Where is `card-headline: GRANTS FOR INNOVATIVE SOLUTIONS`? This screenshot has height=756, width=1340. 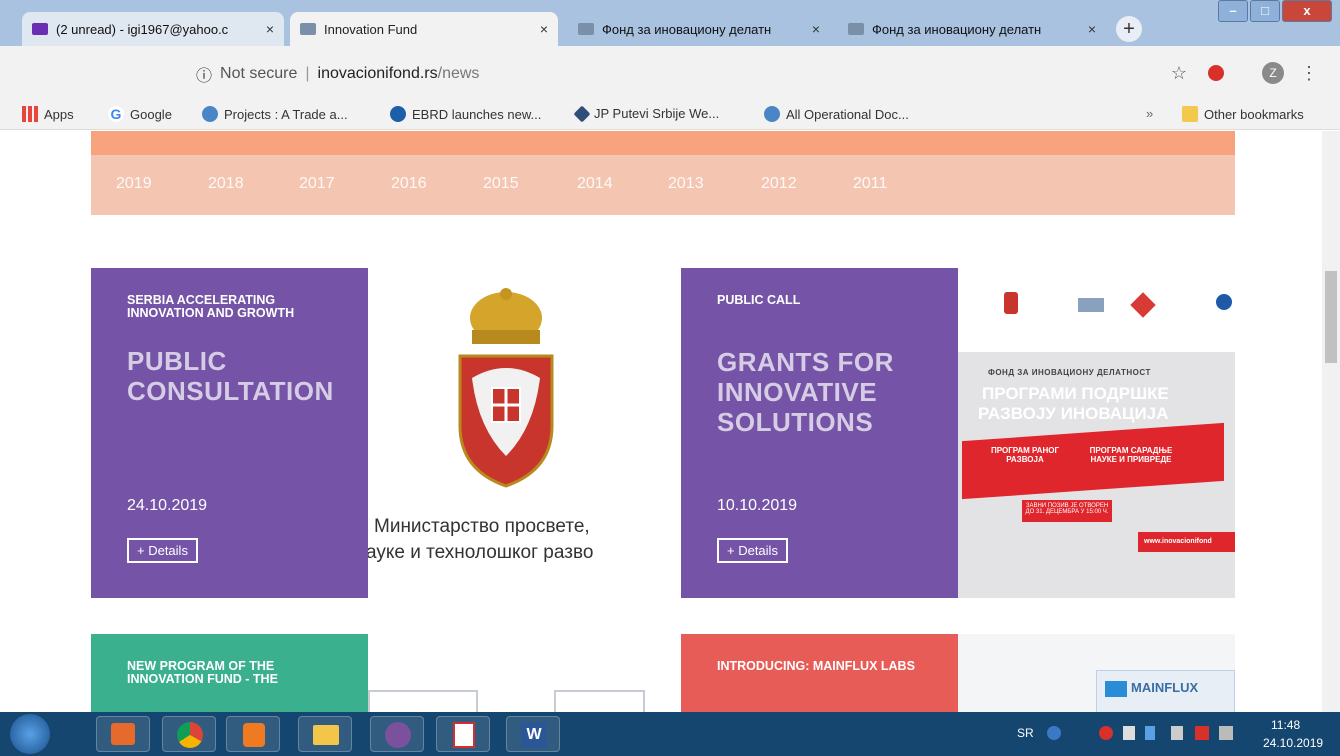
card-headline: GRANTS FOR INNOVATIVE SOLUTIONS is located at coordinates (805, 392).